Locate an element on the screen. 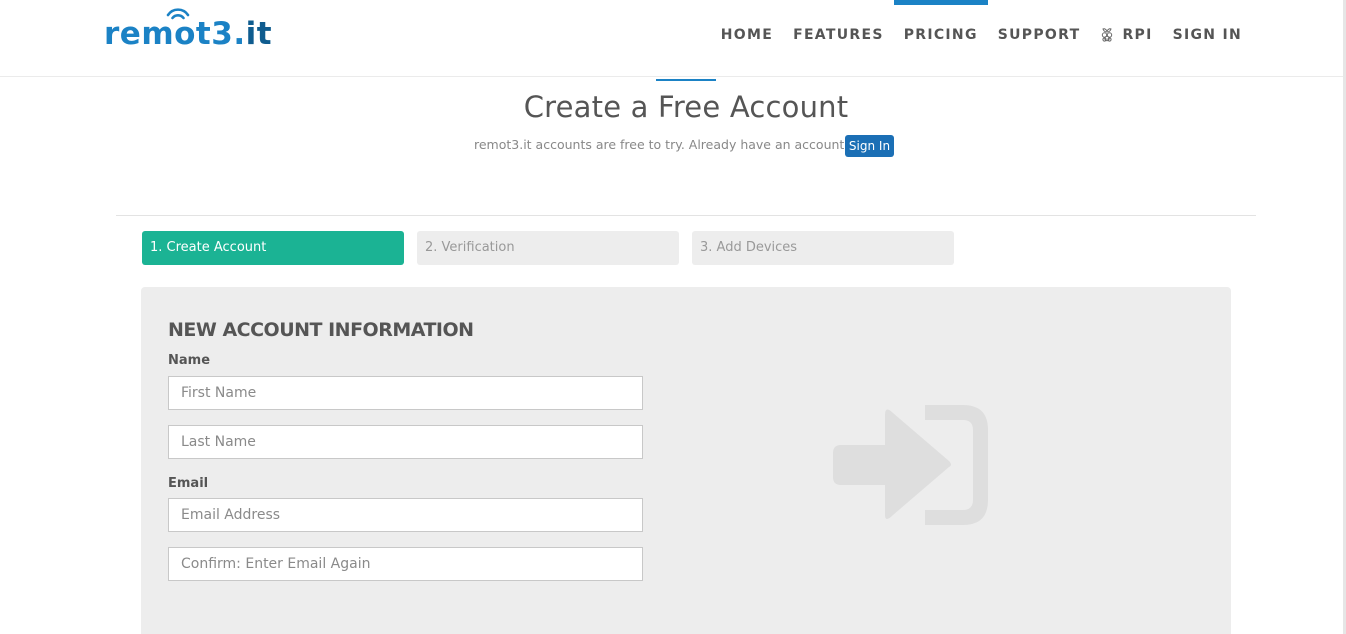  sign-in-icon is located at coordinates (910, 465).